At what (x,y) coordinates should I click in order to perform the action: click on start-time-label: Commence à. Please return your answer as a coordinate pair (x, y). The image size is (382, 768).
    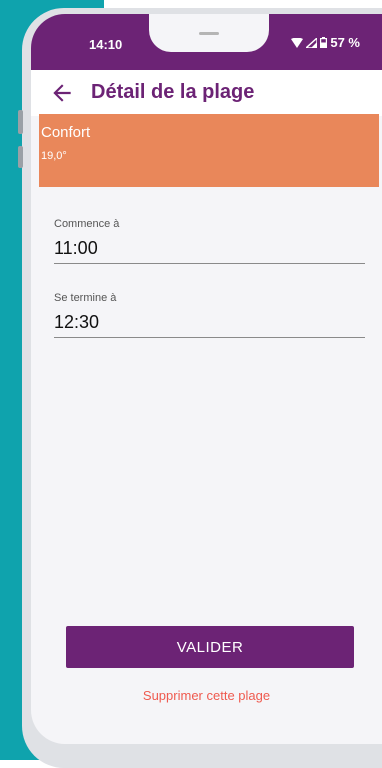
    Looking at the image, I should click on (87, 224).